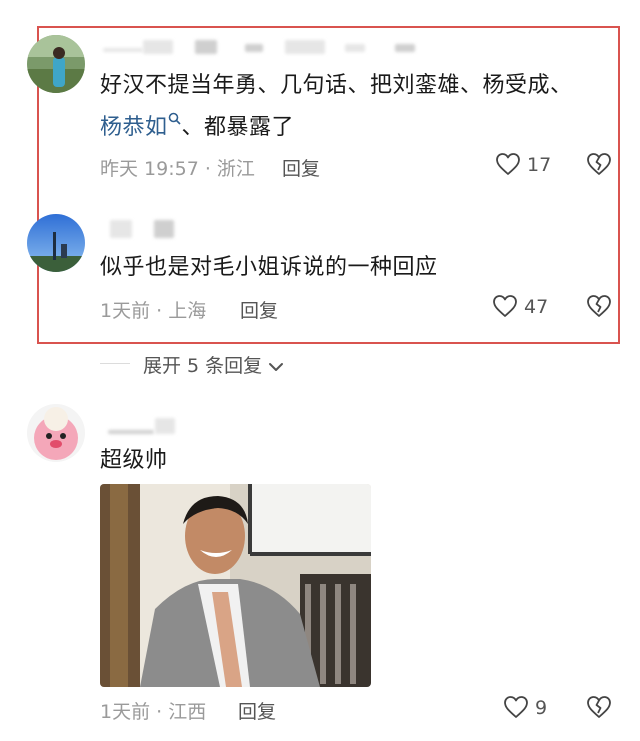 The height and width of the screenshot is (741, 640). What do you see at coordinates (238, 127) in the screenshot?
I see `comment-text-rest: 、都暴露了` at bounding box center [238, 127].